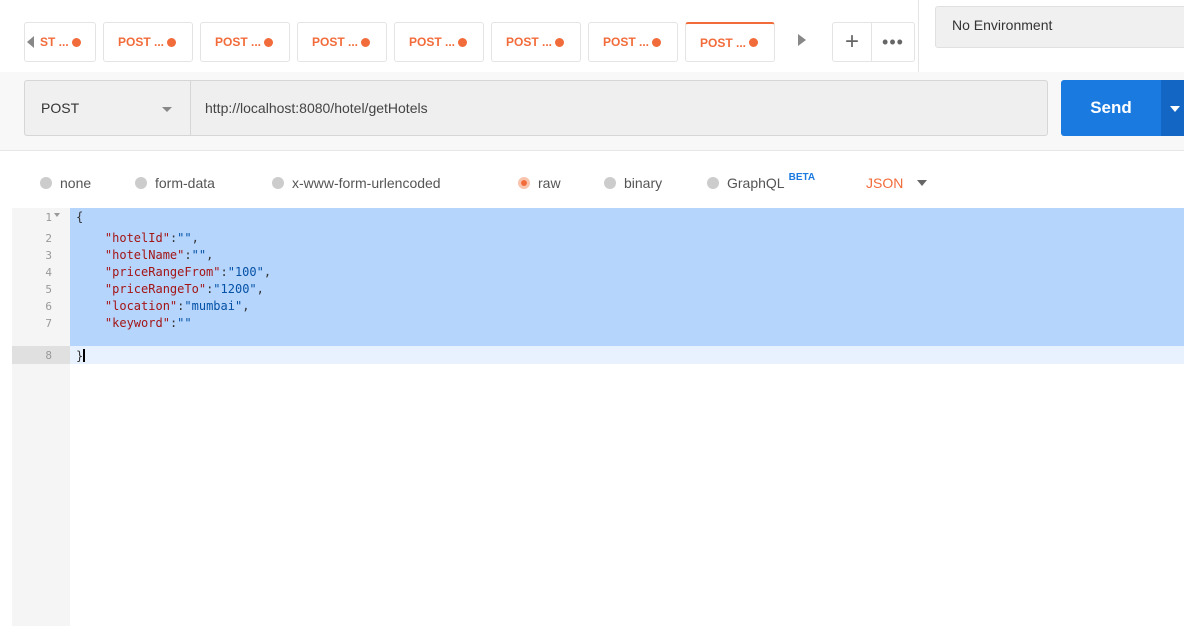  Describe the element at coordinates (80, 217) in the screenshot. I see `code-line: {` at that location.